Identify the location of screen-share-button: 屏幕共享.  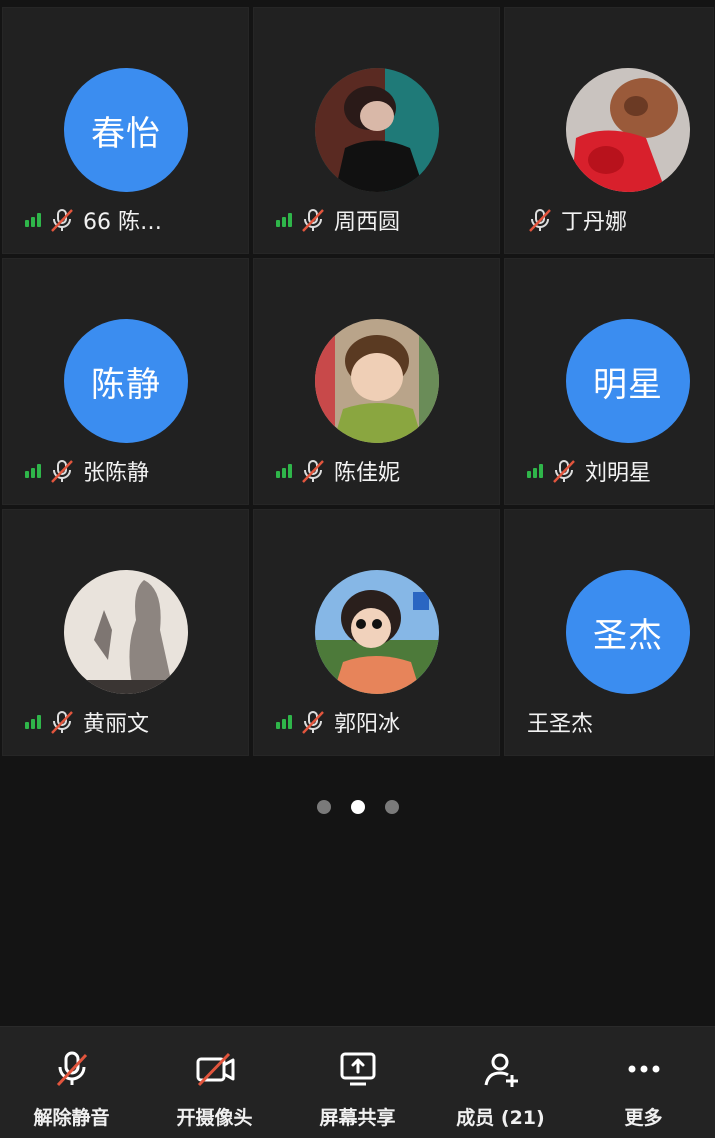
(357, 1078).